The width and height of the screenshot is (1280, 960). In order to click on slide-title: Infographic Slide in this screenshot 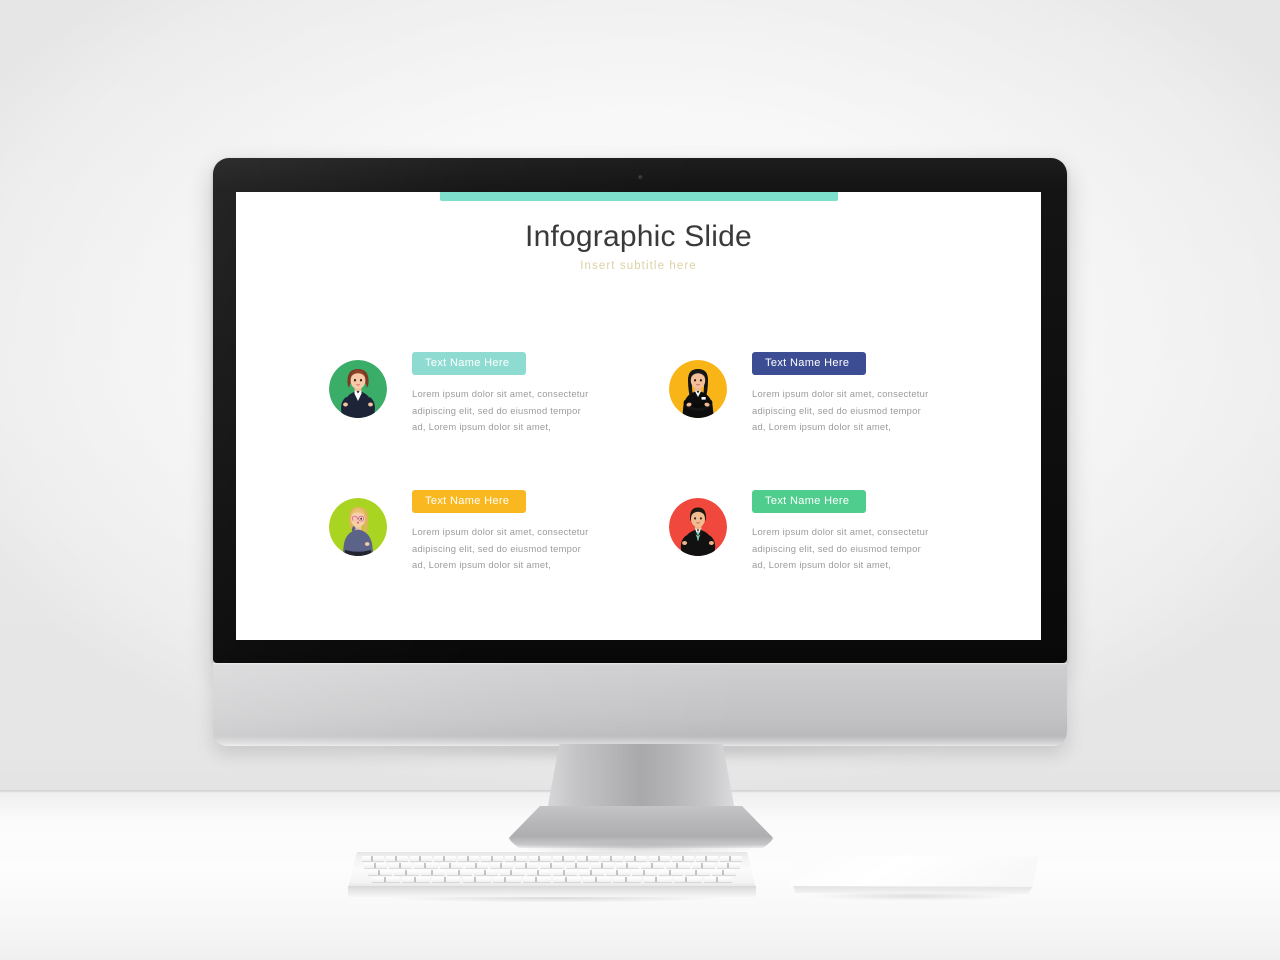, I will do `click(638, 236)`.